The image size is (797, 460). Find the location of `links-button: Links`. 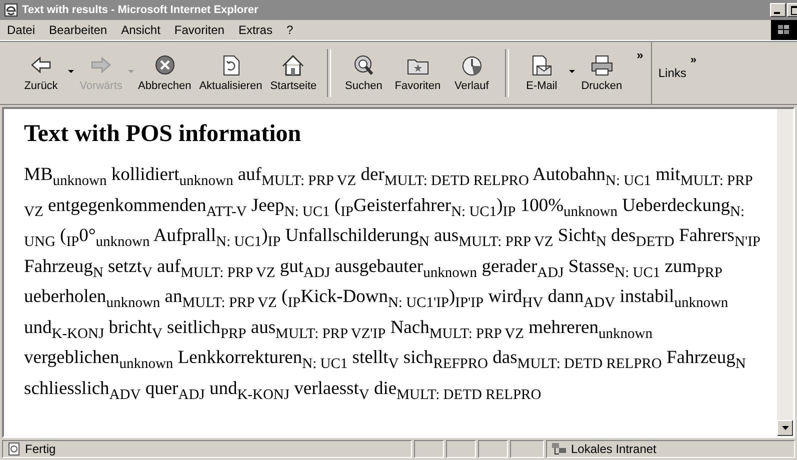

links-button: Links is located at coordinates (672, 73).